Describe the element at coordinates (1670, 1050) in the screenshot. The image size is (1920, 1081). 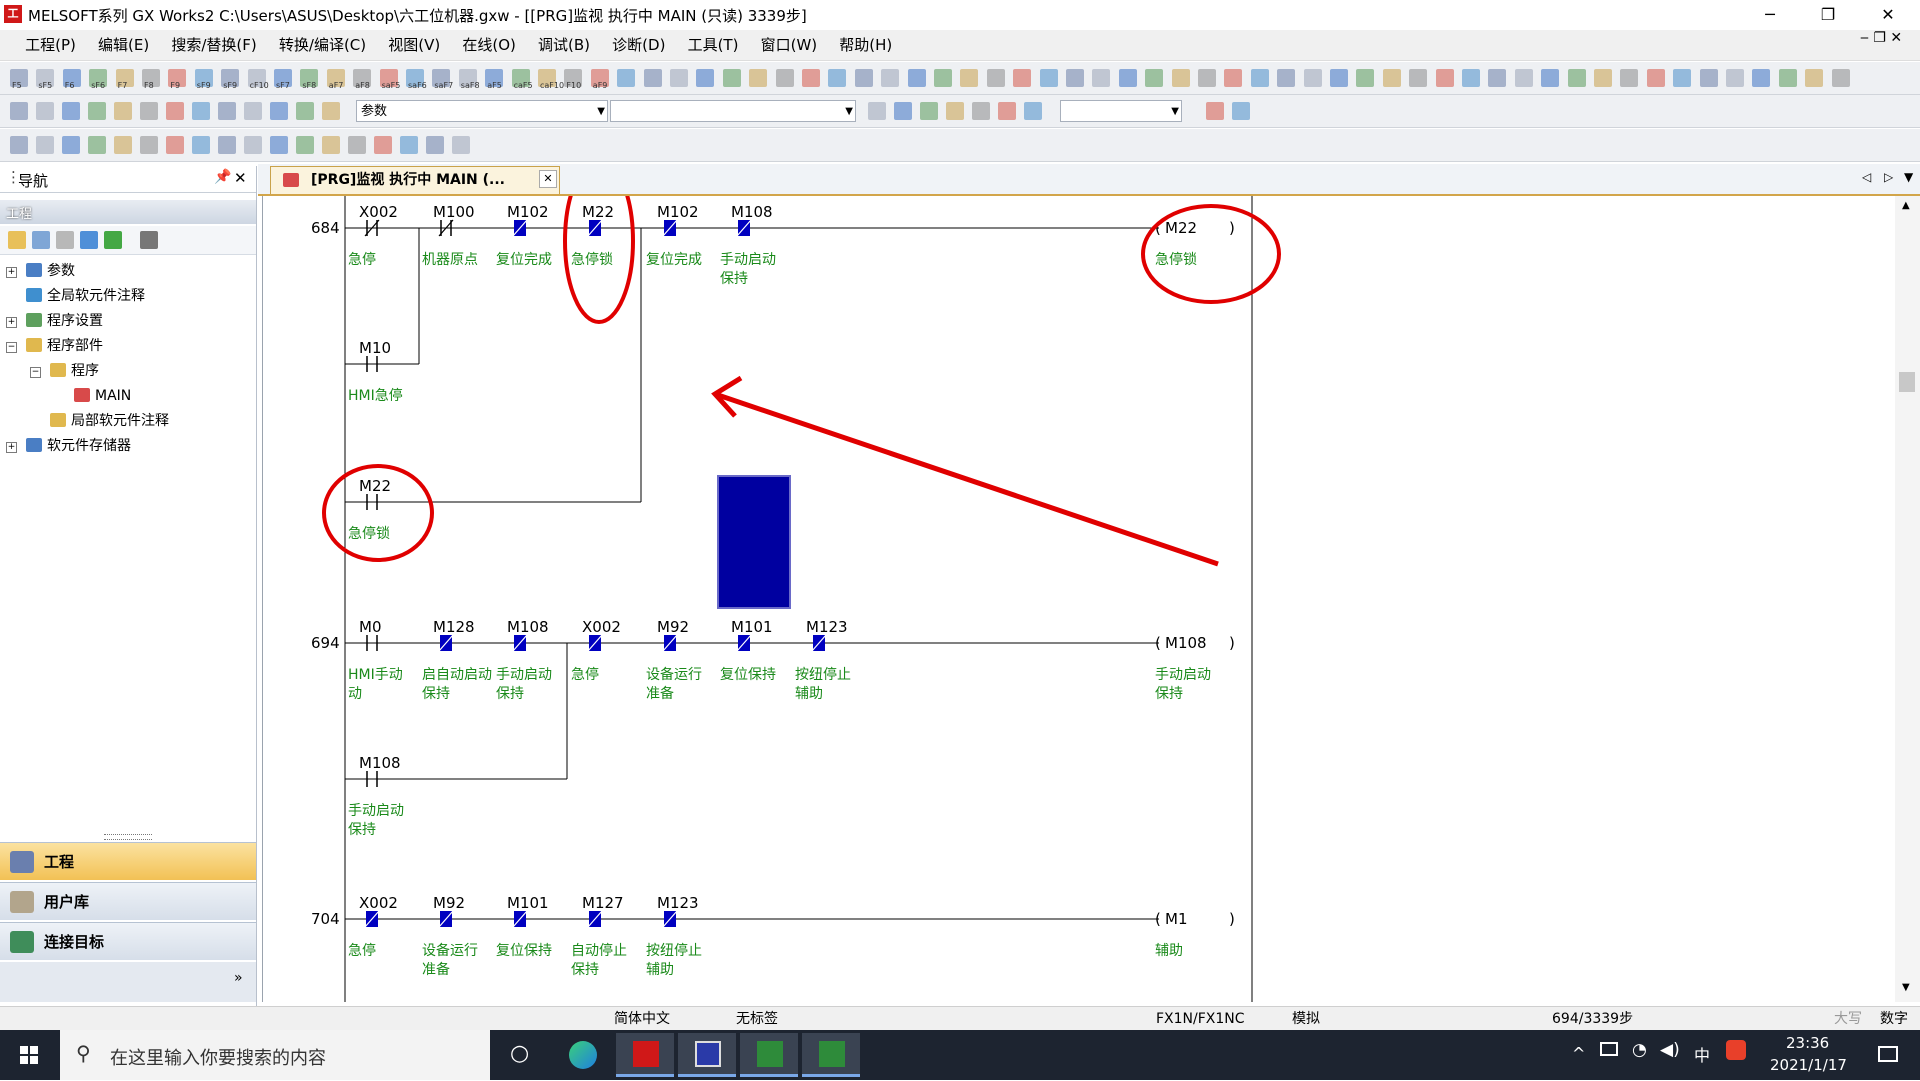
I see `speaker-icon: ◀)` at that location.